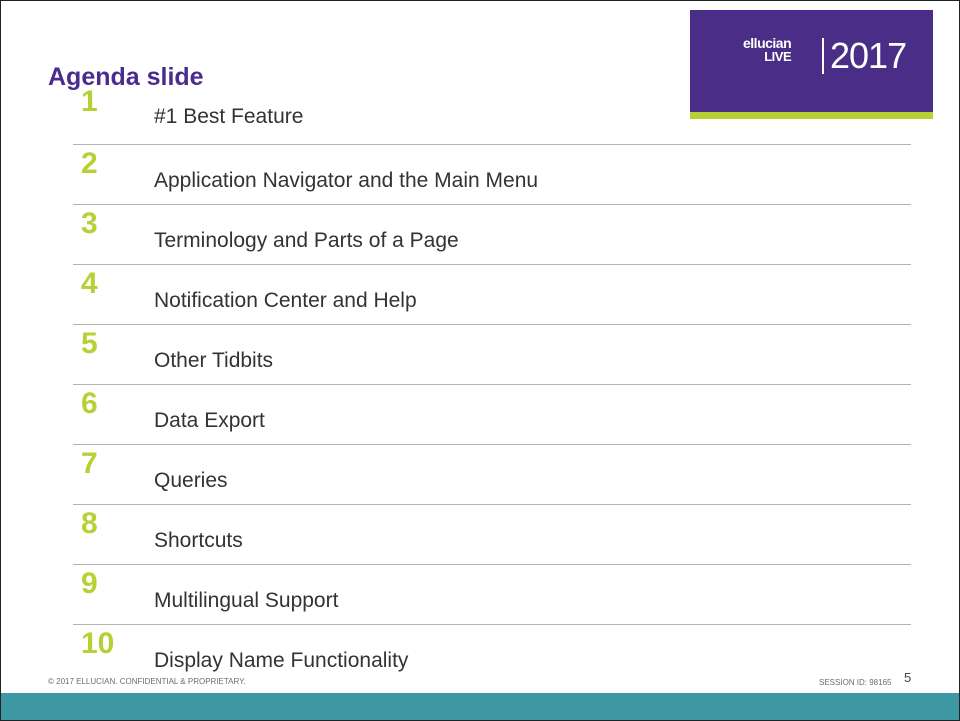 The height and width of the screenshot is (721, 960). Describe the element at coordinates (778, 56) in the screenshot. I see `logo-live: LIVE` at that location.